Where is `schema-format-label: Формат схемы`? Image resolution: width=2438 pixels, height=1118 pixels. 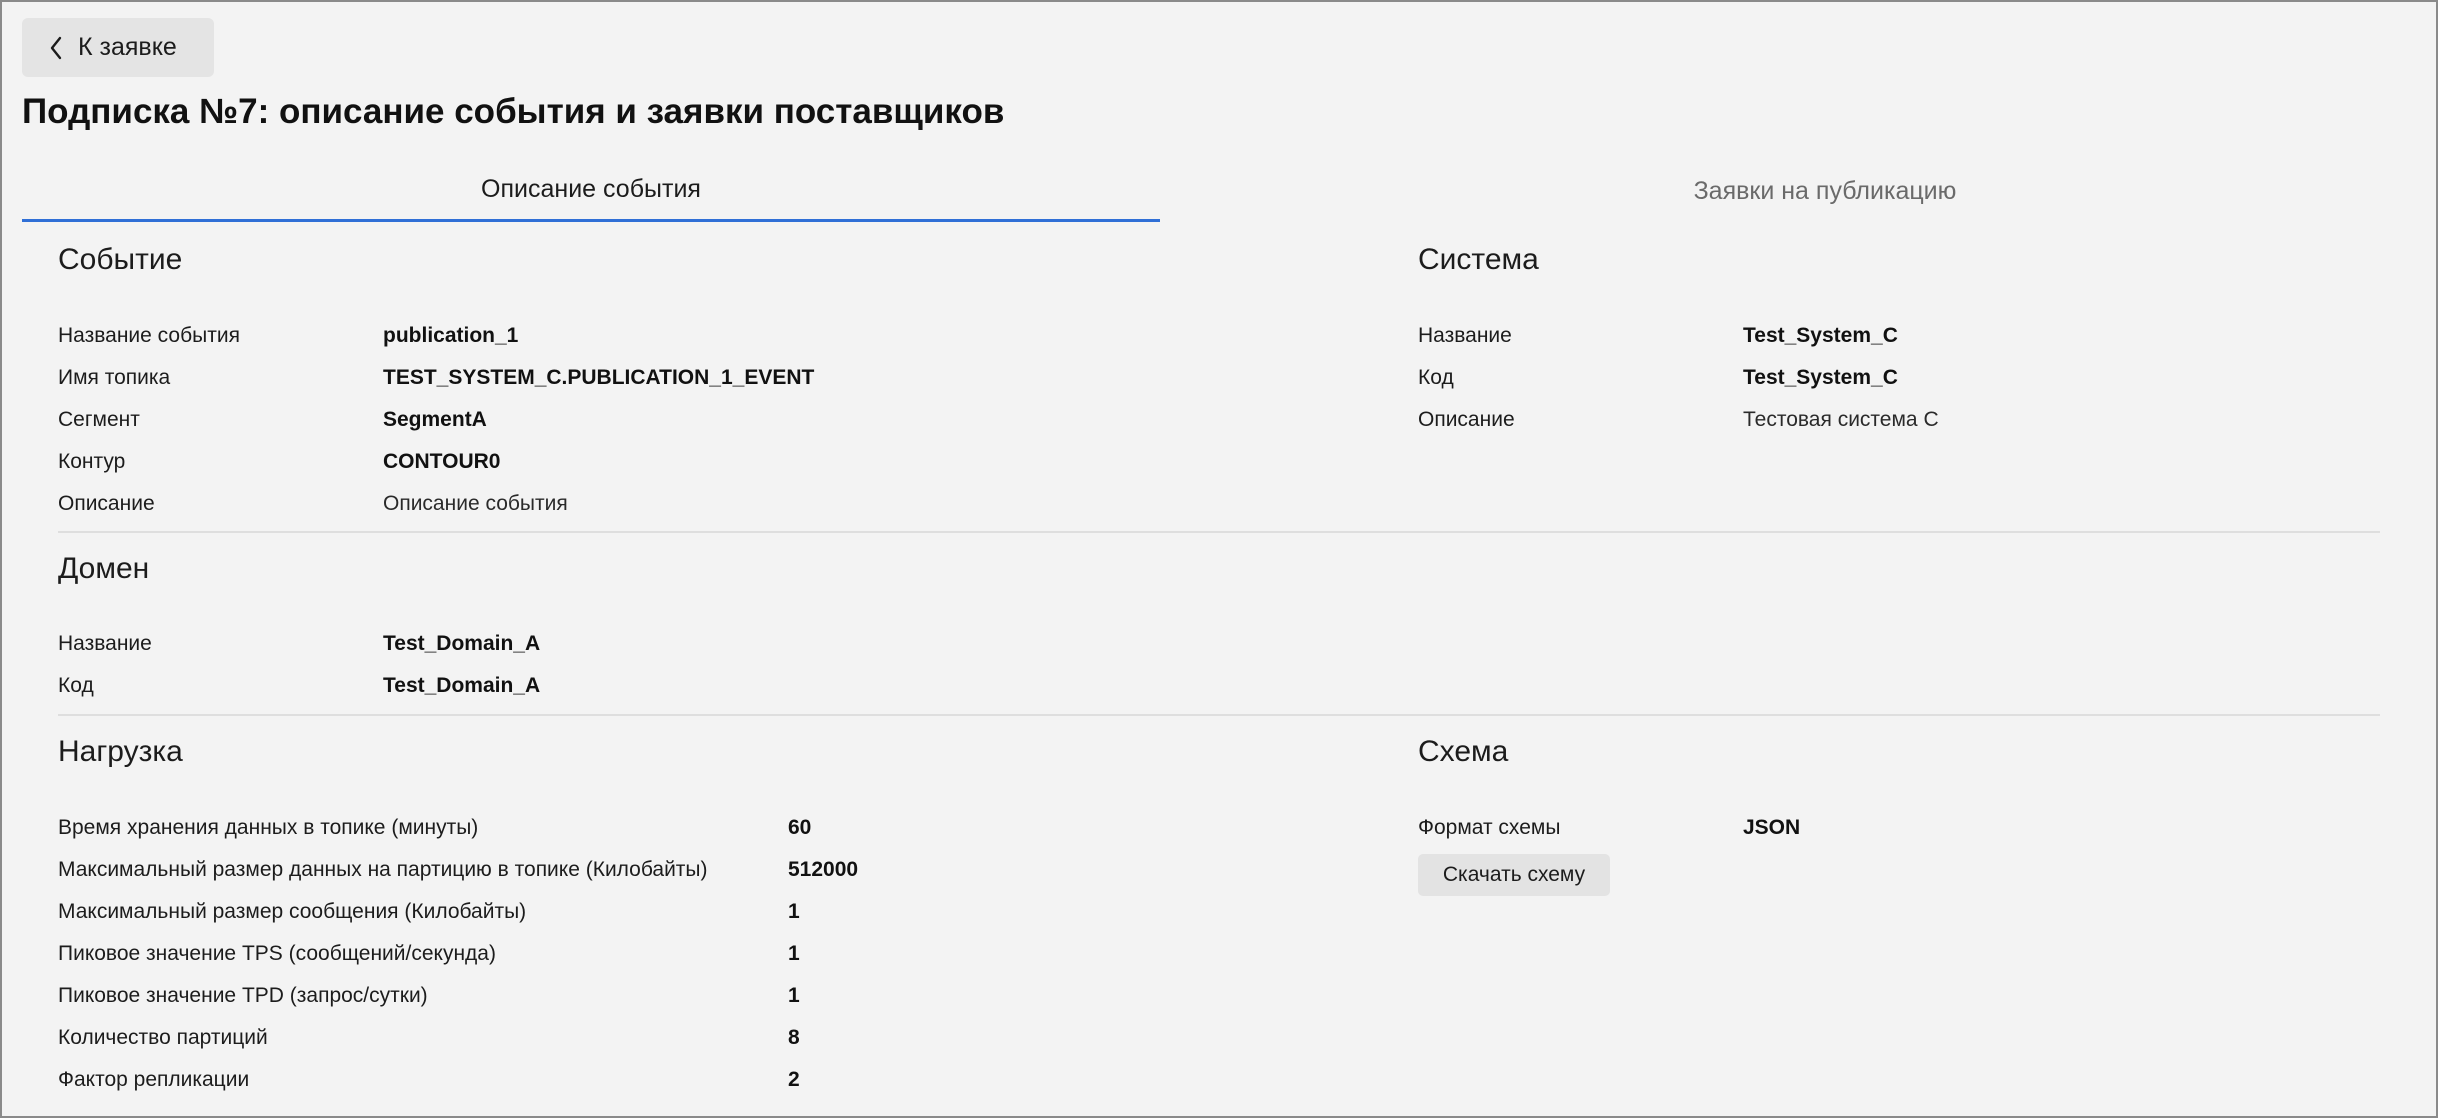
schema-format-label: Формат схемы is located at coordinates (1489, 827).